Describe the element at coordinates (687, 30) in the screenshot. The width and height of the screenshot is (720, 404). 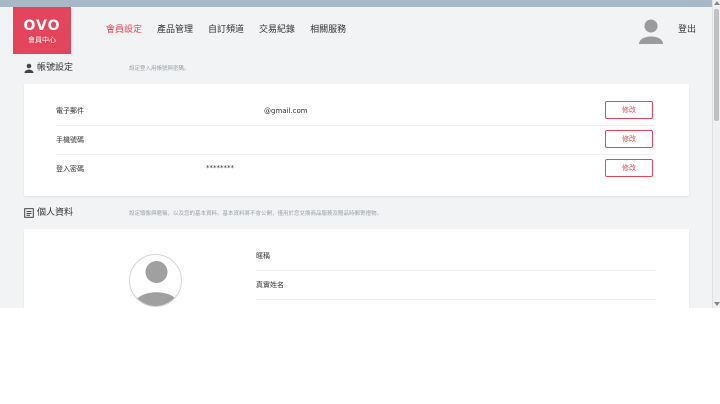
I see `logout-link: 登出` at that location.